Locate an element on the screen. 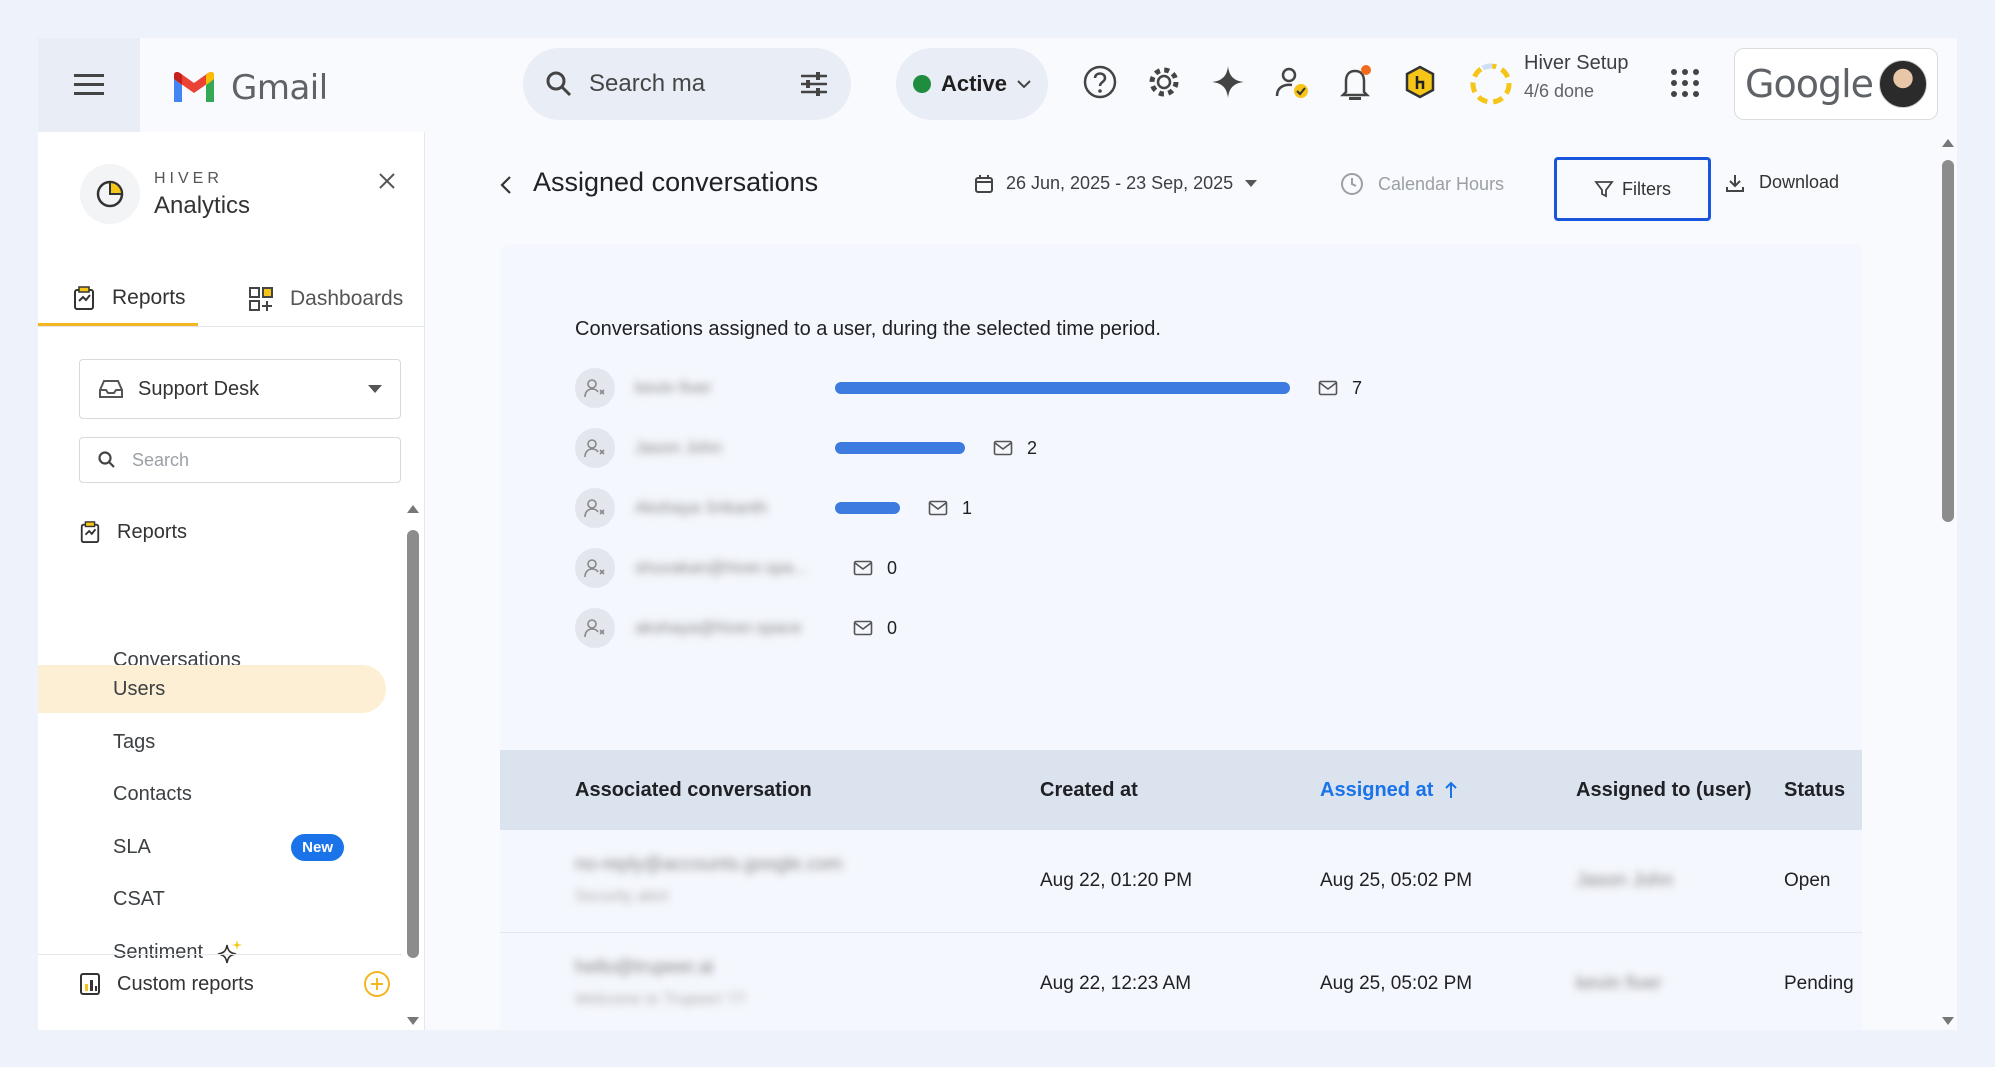 The image size is (1995, 1067). sidebar-item-label: CSAT is located at coordinates (139, 898).